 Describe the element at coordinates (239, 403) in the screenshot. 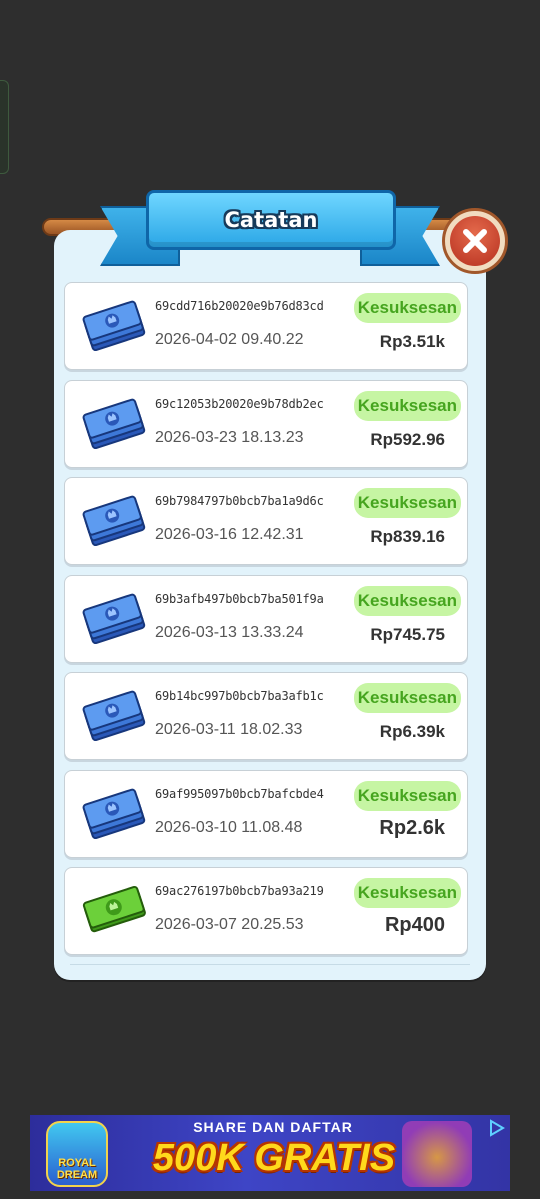

I see `record-id: 69c12053b20020e9b78db2ec` at that location.